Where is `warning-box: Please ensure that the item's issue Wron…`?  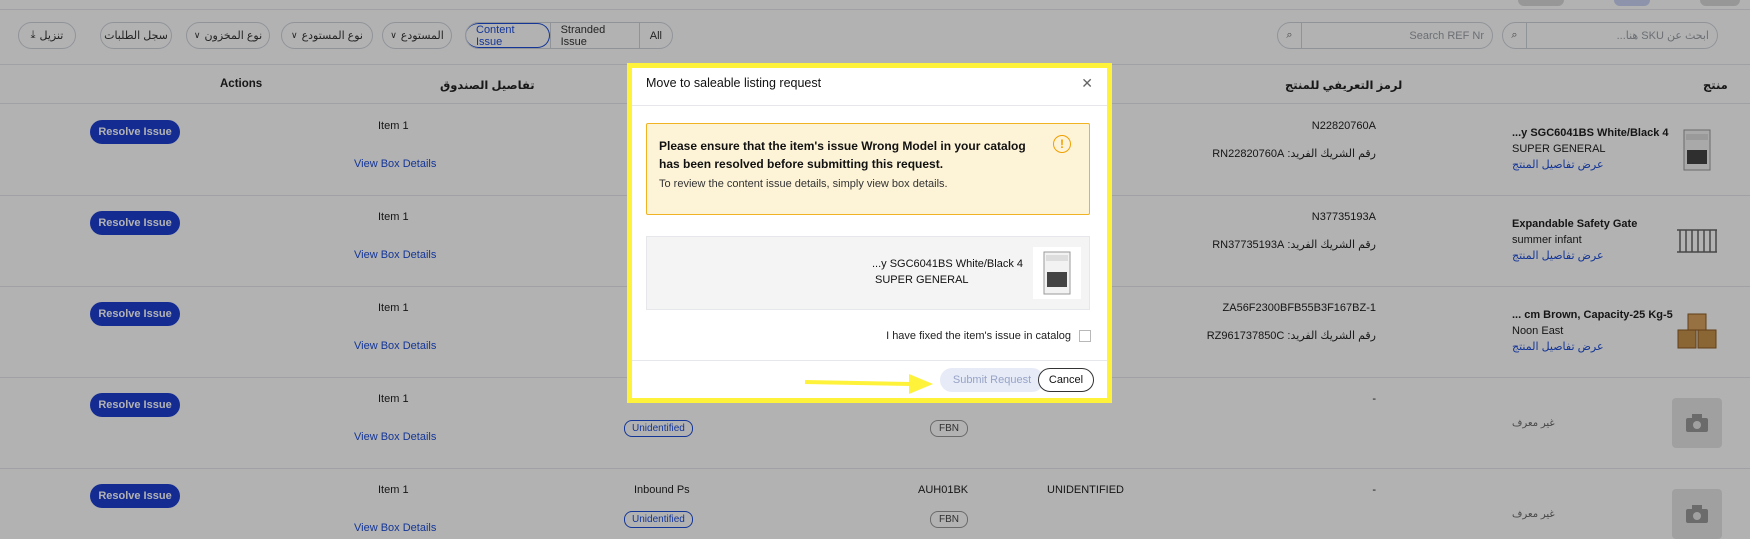
warning-box: Please ensure that the item's issue Wron… is located at coordinates (868, 169).